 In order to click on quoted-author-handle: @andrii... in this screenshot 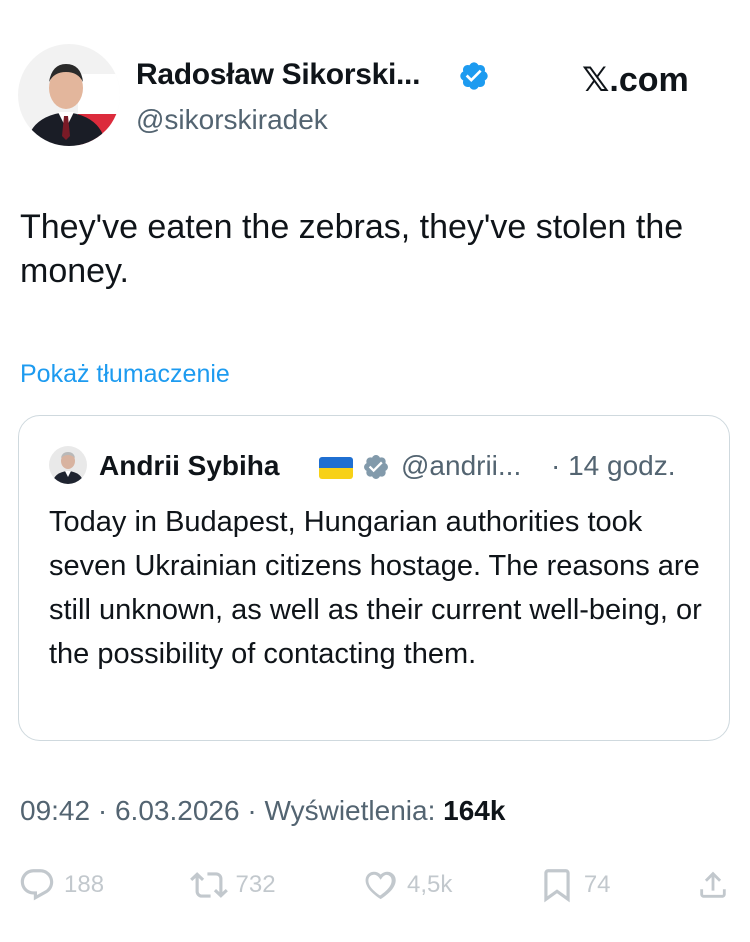, I will do `click(461, 466)`.